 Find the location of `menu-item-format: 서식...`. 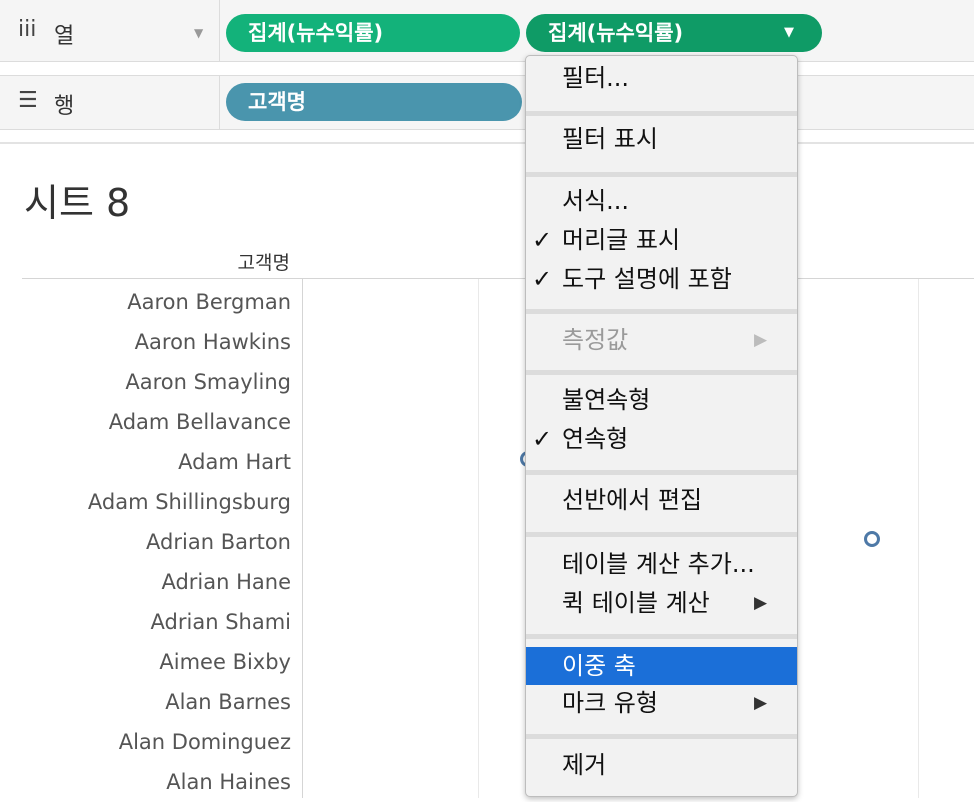

menu-item-format: 서식... is located at coordinates (661, 201).